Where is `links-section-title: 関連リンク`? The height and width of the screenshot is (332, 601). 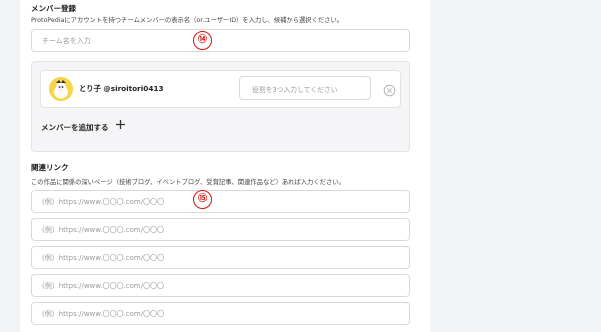 links-section-title: 関連リンク is located at coordinates (50, 167).